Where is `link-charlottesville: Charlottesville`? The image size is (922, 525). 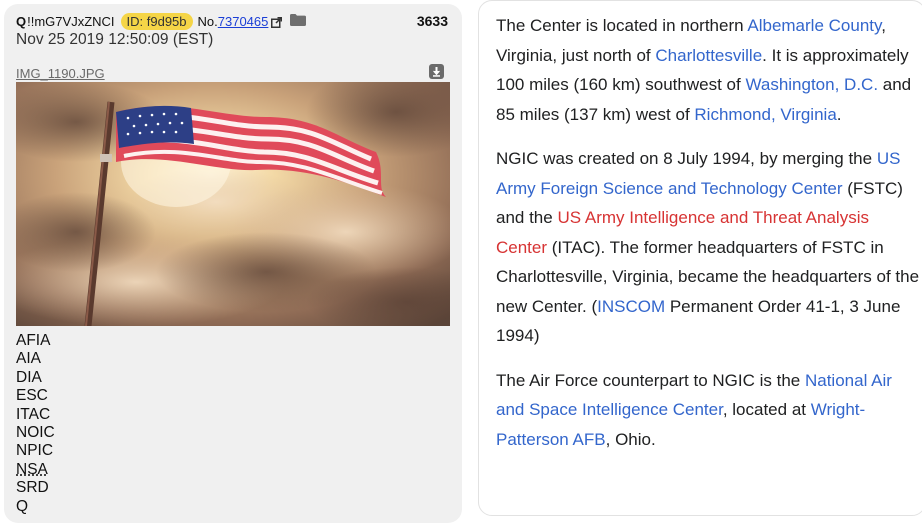
link-charlottesville: Charlottesville is located at coordinates (708, 55).